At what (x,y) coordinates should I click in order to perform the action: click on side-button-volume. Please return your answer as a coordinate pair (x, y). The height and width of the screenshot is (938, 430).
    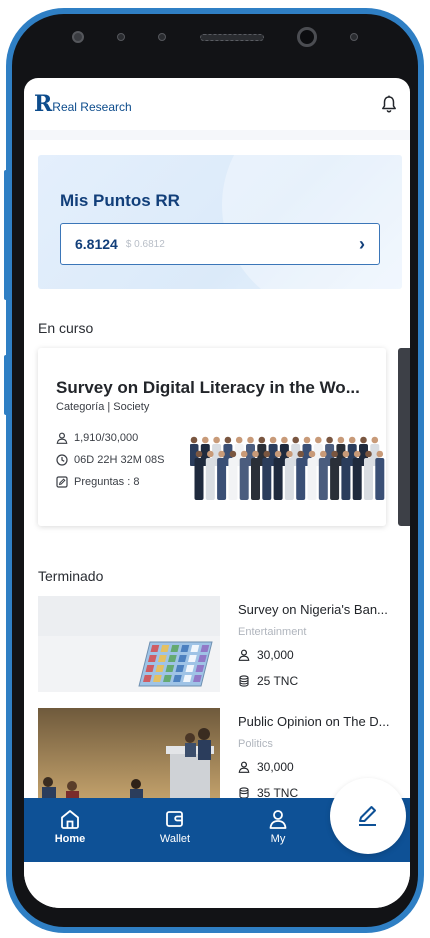
    Looking at the image, I should click on (6, 235).